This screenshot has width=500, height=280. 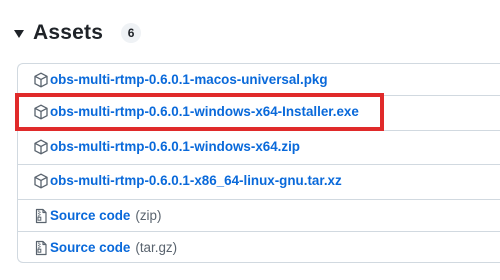 I want to click on assets-header: Assets 6, so click(x=78, y=33).